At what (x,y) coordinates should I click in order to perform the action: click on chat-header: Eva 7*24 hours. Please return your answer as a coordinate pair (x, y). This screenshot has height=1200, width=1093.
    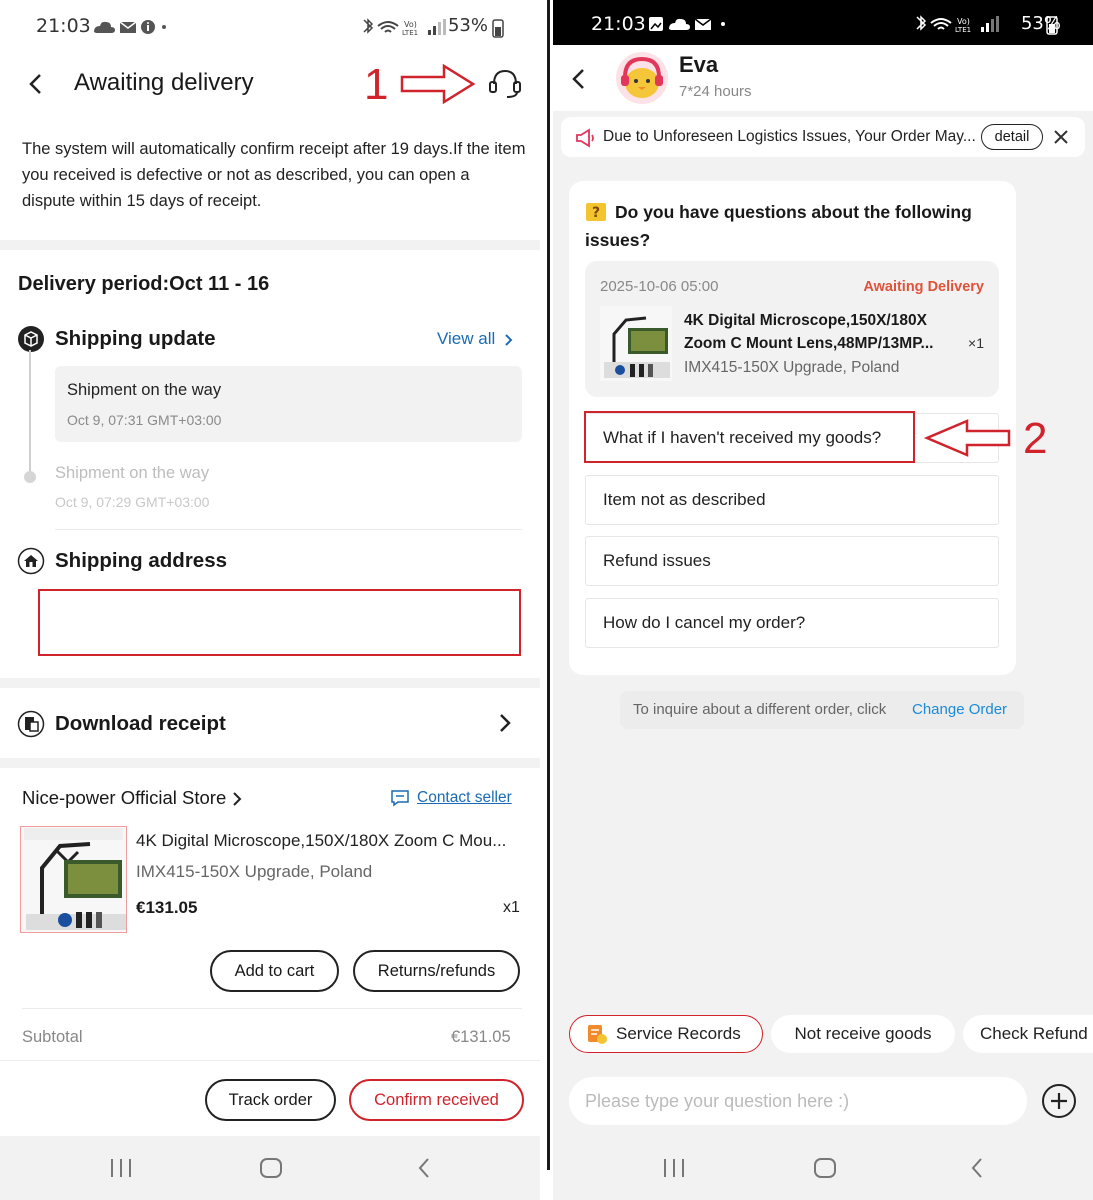
    Looking at the image, I should click on (823, 78).